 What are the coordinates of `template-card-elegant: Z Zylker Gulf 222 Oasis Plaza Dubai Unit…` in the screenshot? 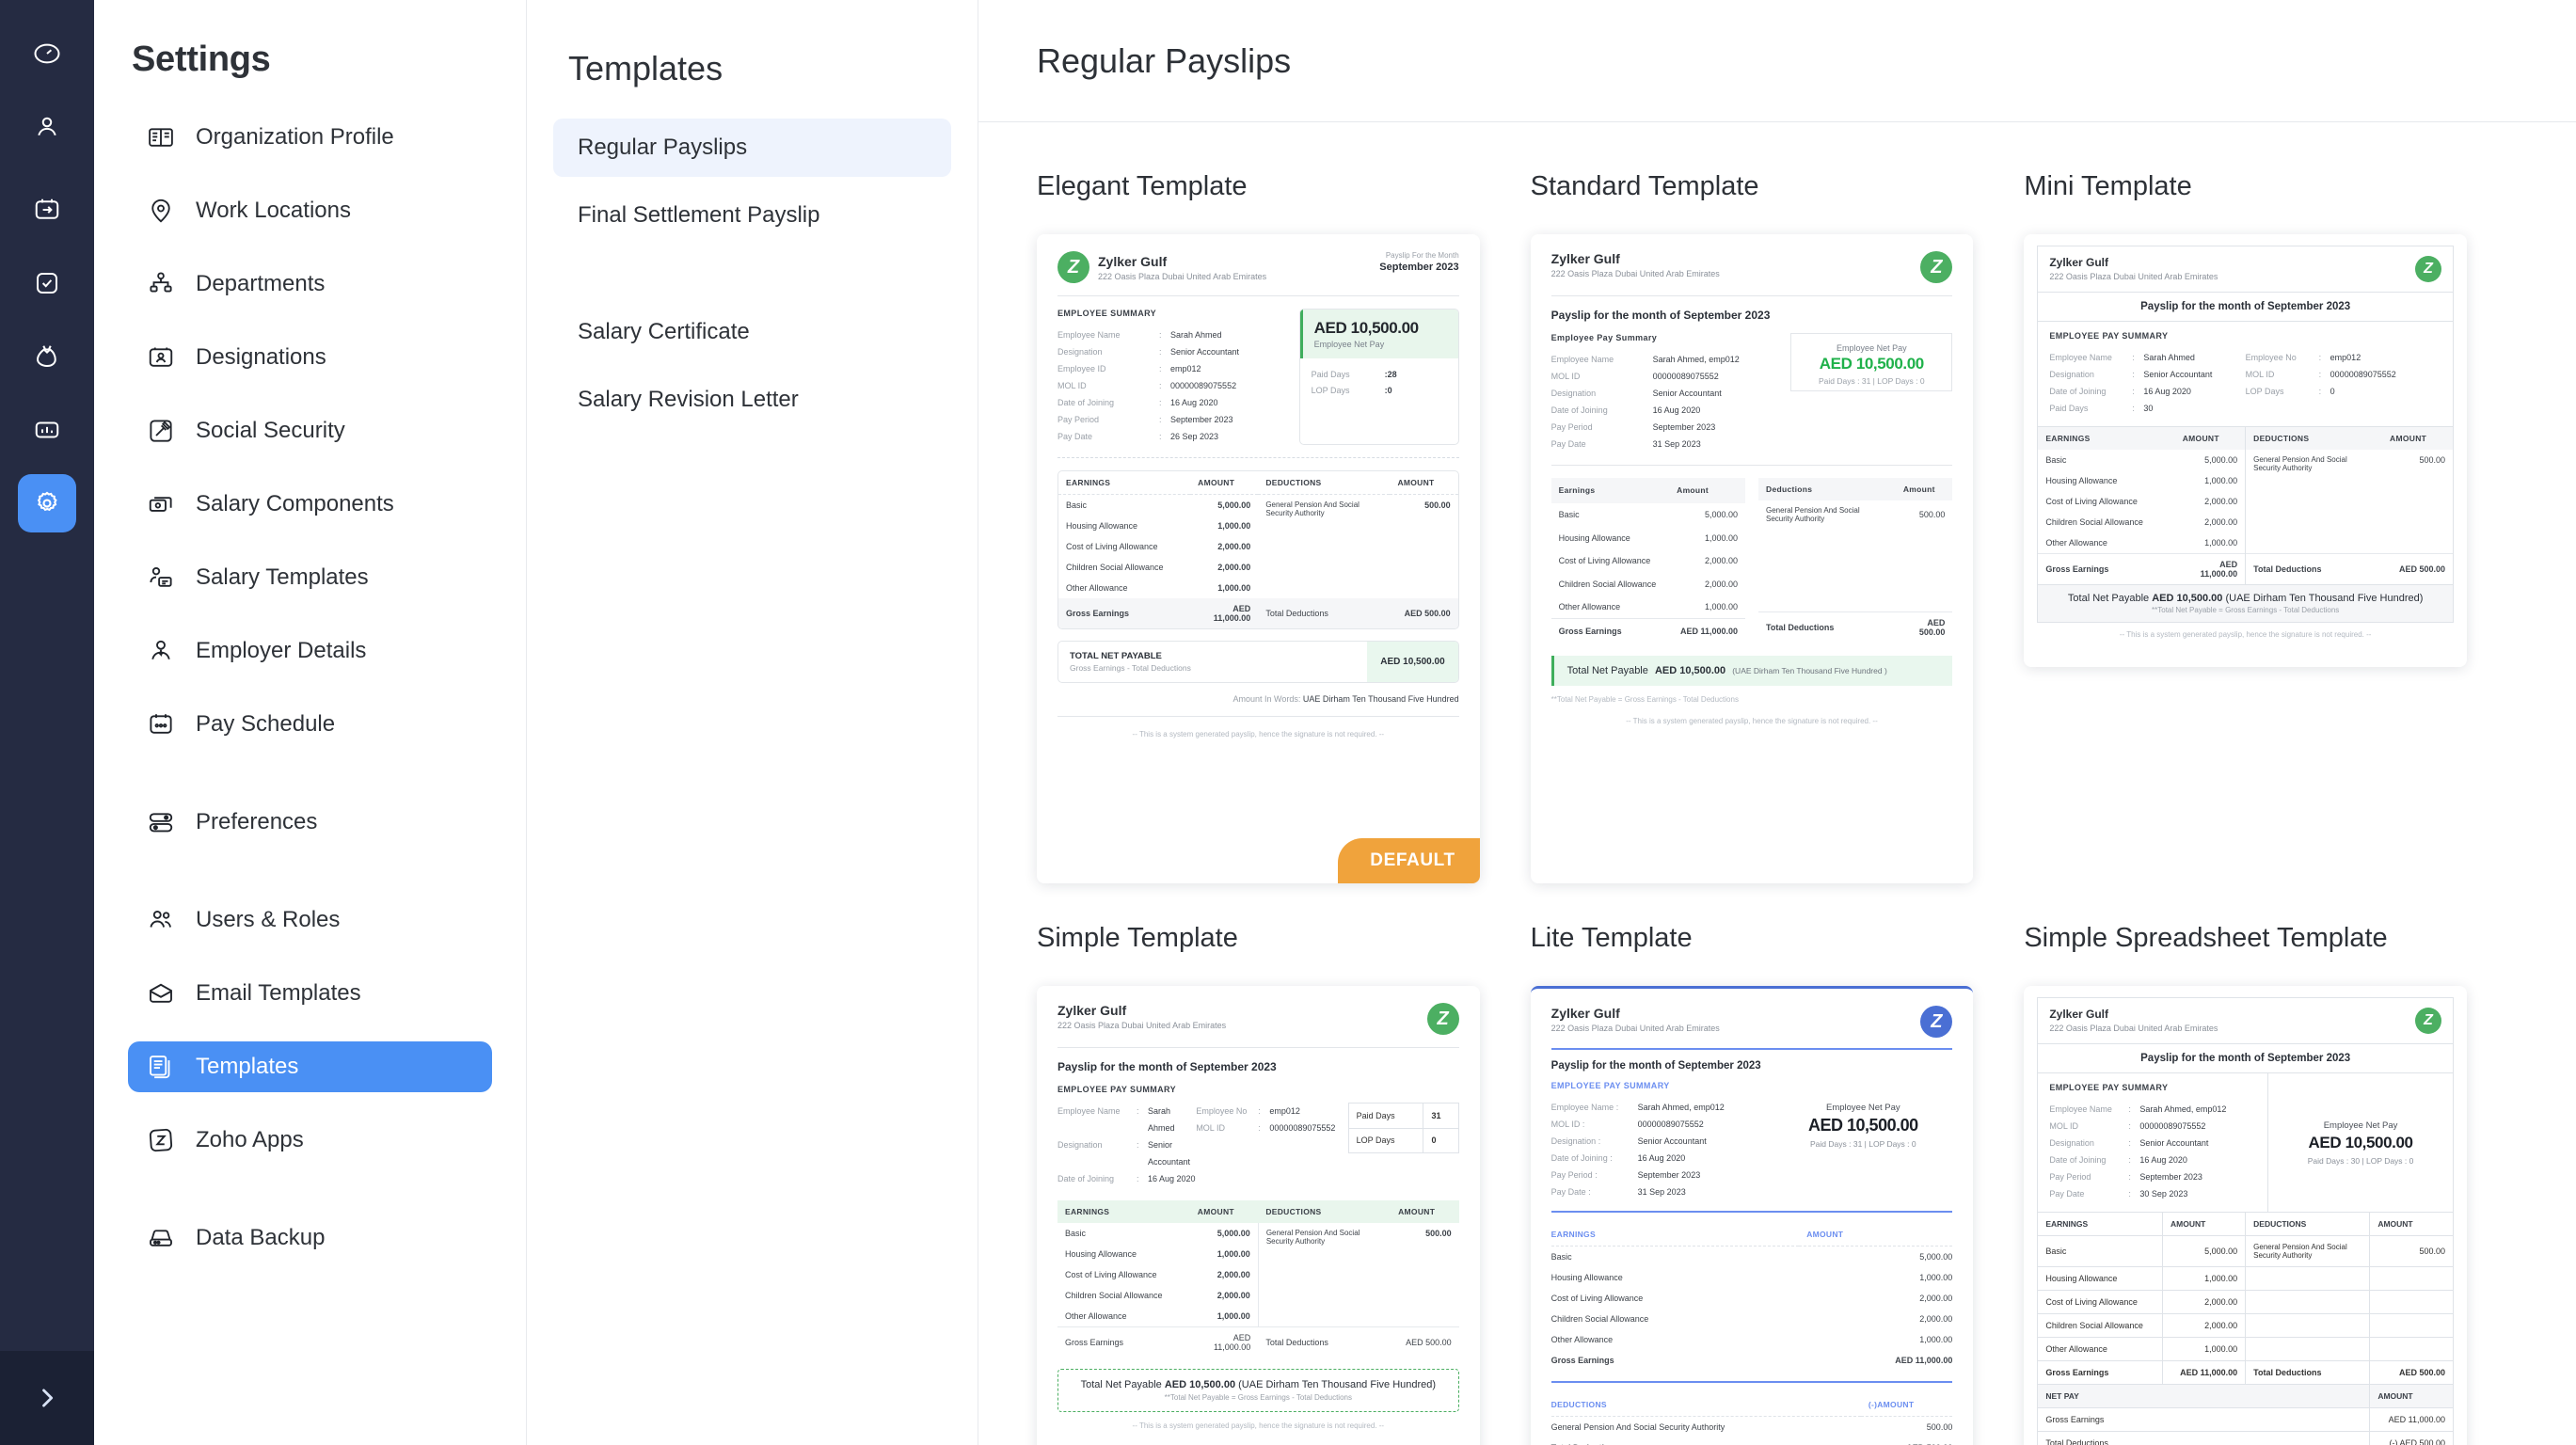 It's located at (1259, 559).